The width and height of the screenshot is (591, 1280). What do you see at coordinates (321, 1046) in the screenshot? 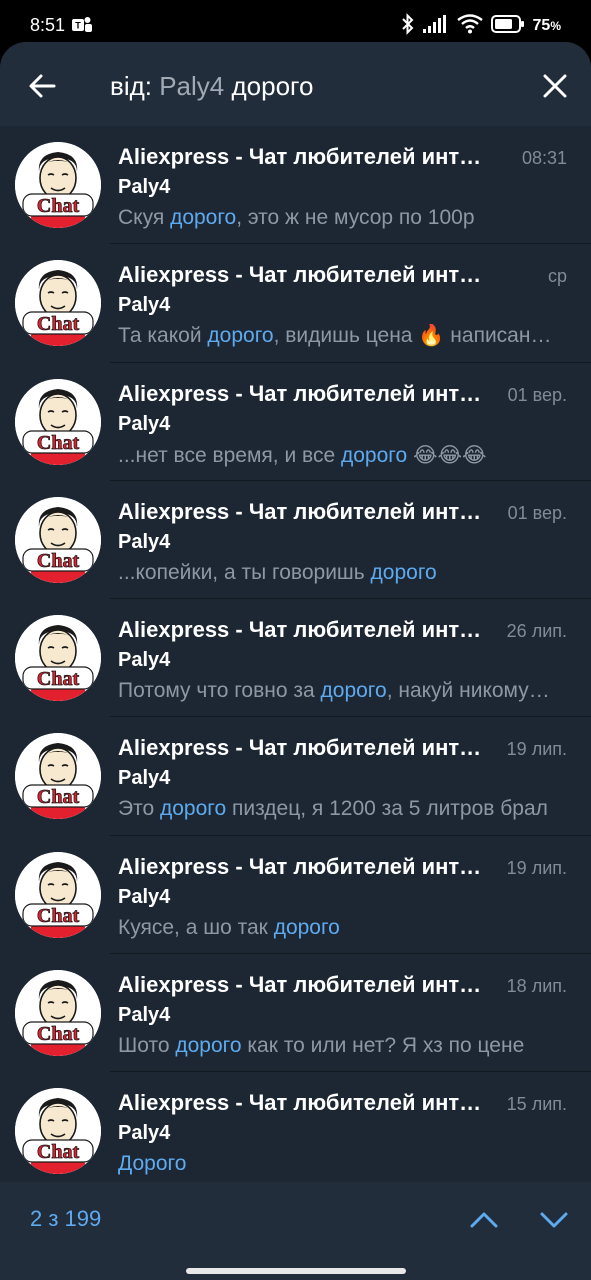
I see `message-snippet: Шото дорого как то или нет? Я хз по цене` at bounding box center [321, 1046].